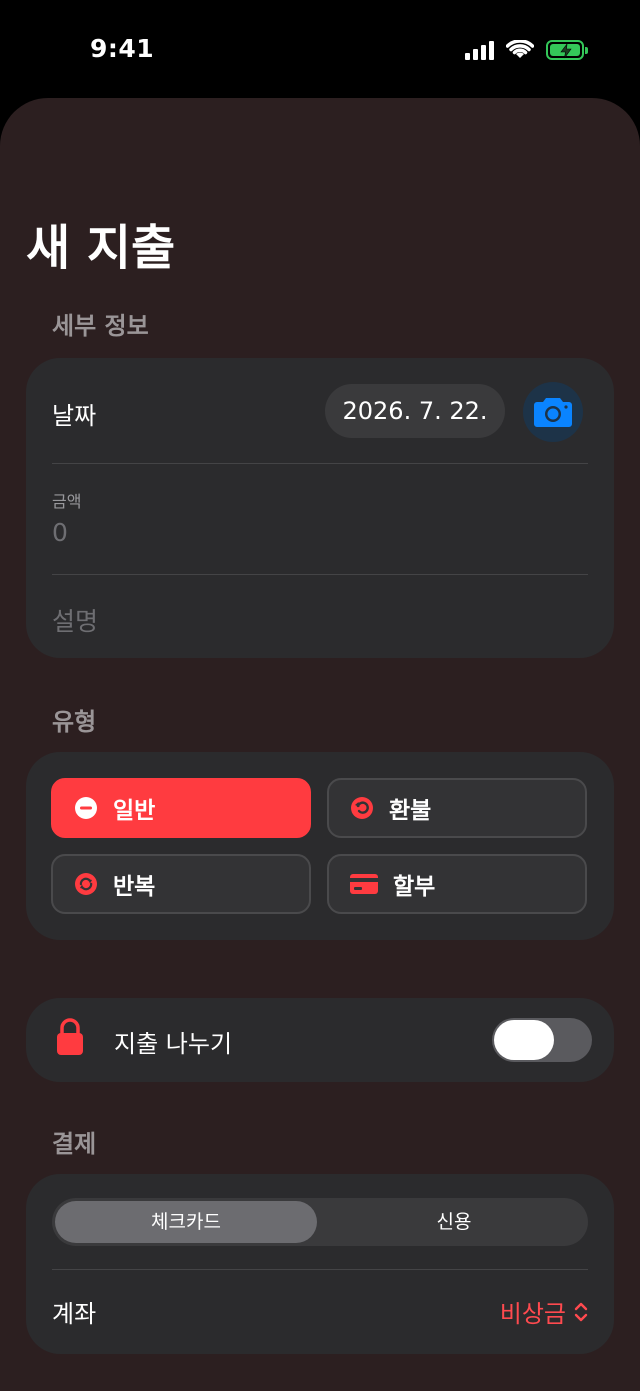 The image size is (640, 1391). I want to click on split-expense-card: 지출 나누기, so click(320, 1040).